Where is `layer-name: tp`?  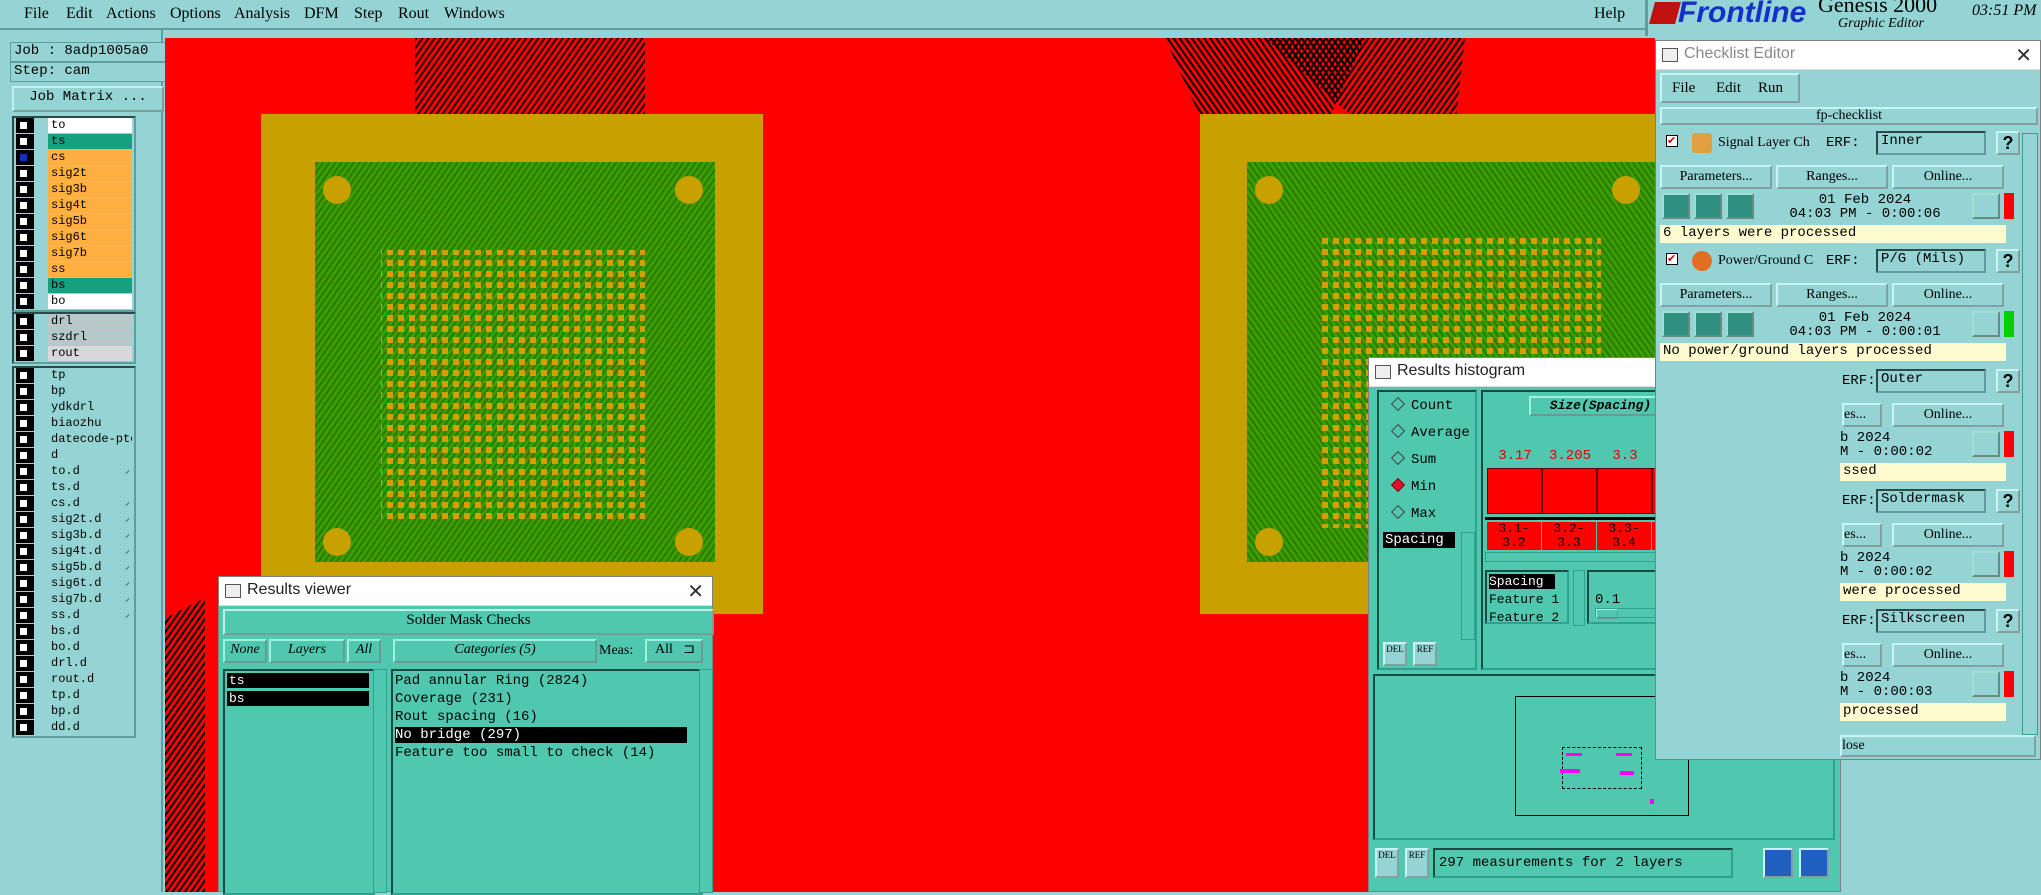
layer-name: tp is located at coordinates (90, 375).